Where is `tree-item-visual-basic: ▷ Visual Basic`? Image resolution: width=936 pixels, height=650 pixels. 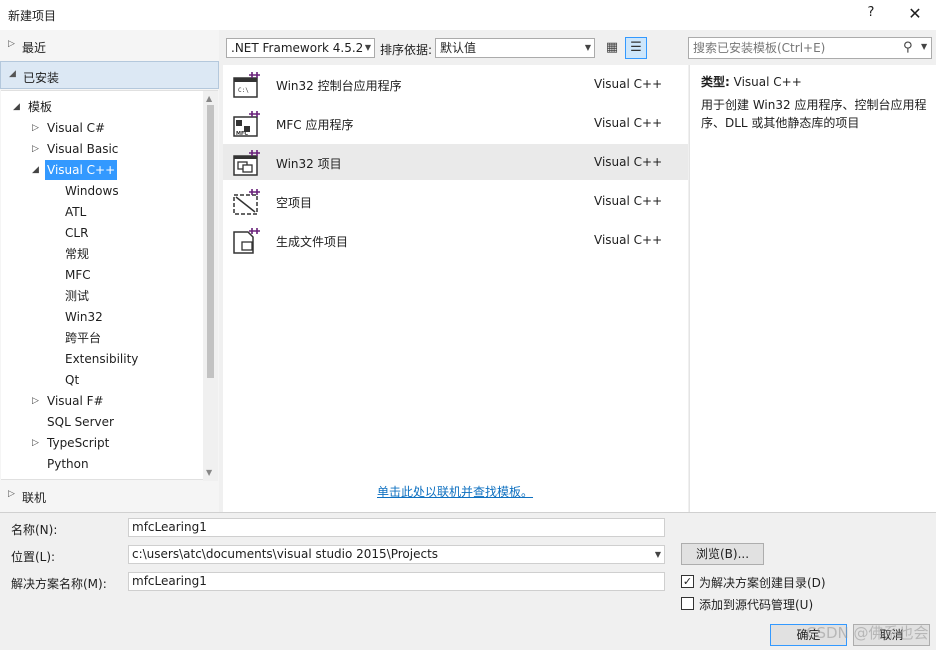 tree-item-visual-basic: ▷ Visual Basic is located at coordinates (76, 149).